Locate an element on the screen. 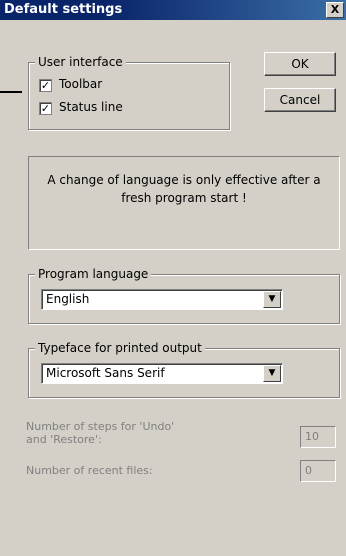 Image resolution: width=346 pixels, height=556 pixels. program-language-group: Program language English ▼ is located at coordinates (184, 295).